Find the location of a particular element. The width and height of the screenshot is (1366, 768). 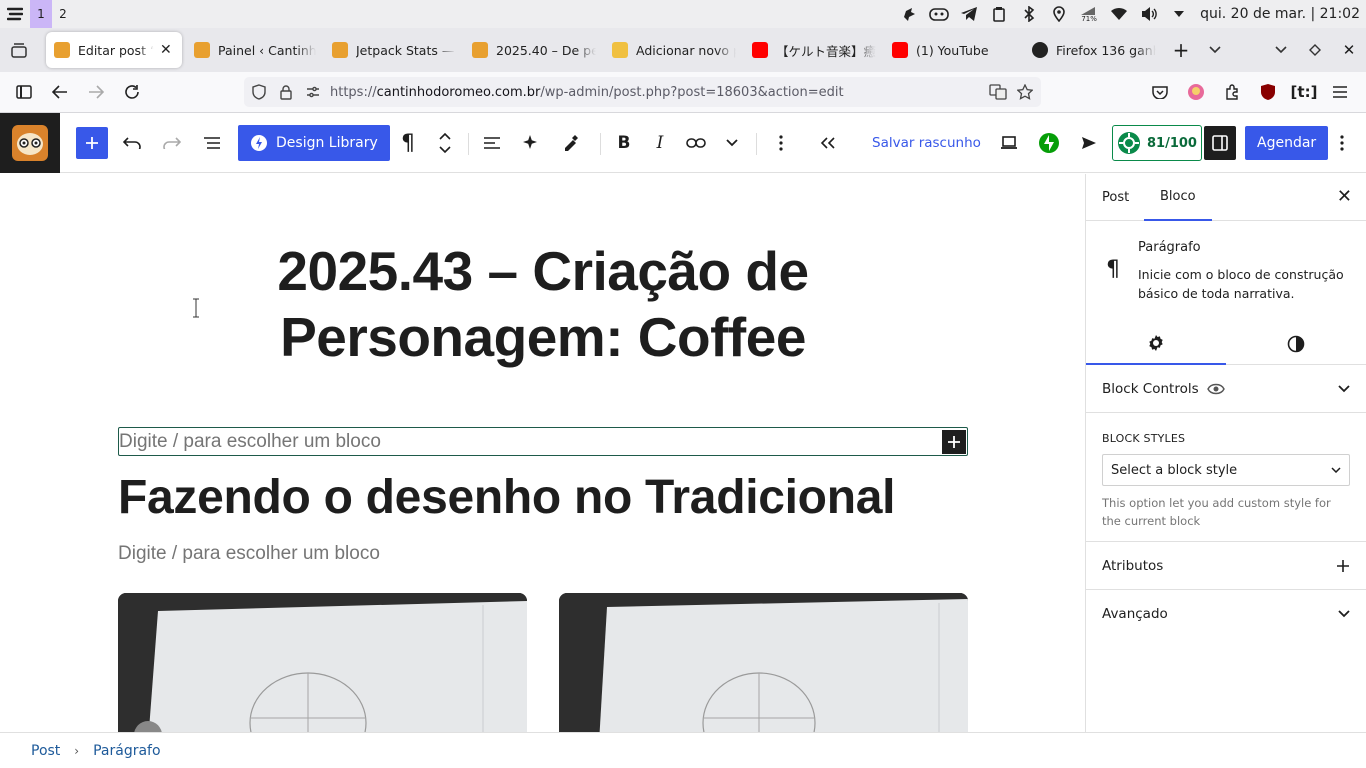

redo-icon is located at coordinates (172, 143).